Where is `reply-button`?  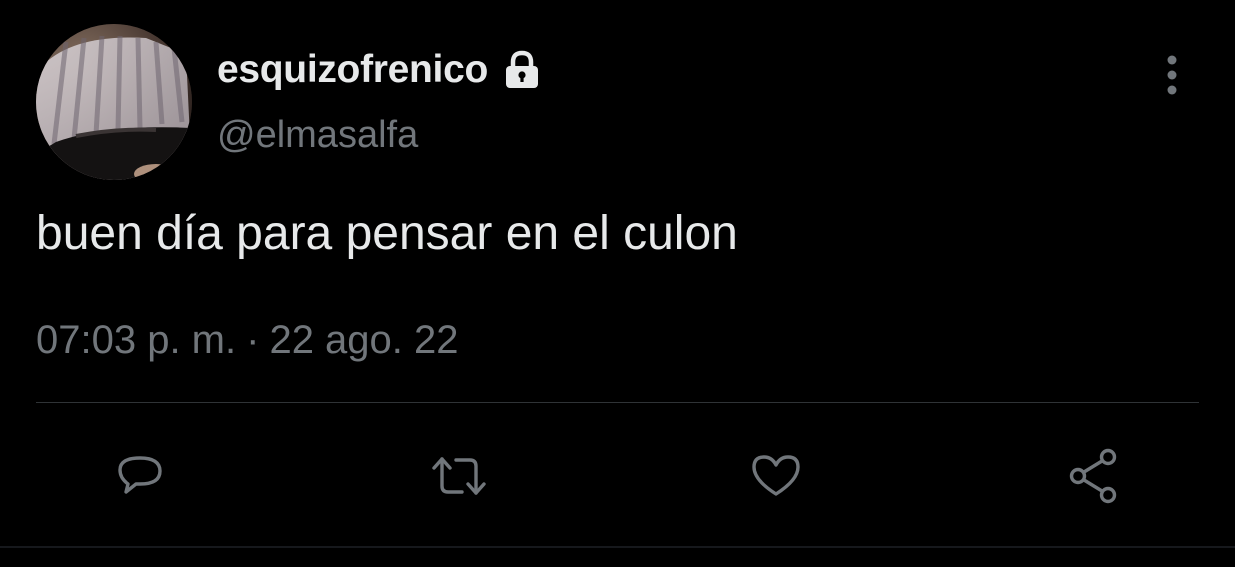
reply-button is located at coordinates (140, 476).